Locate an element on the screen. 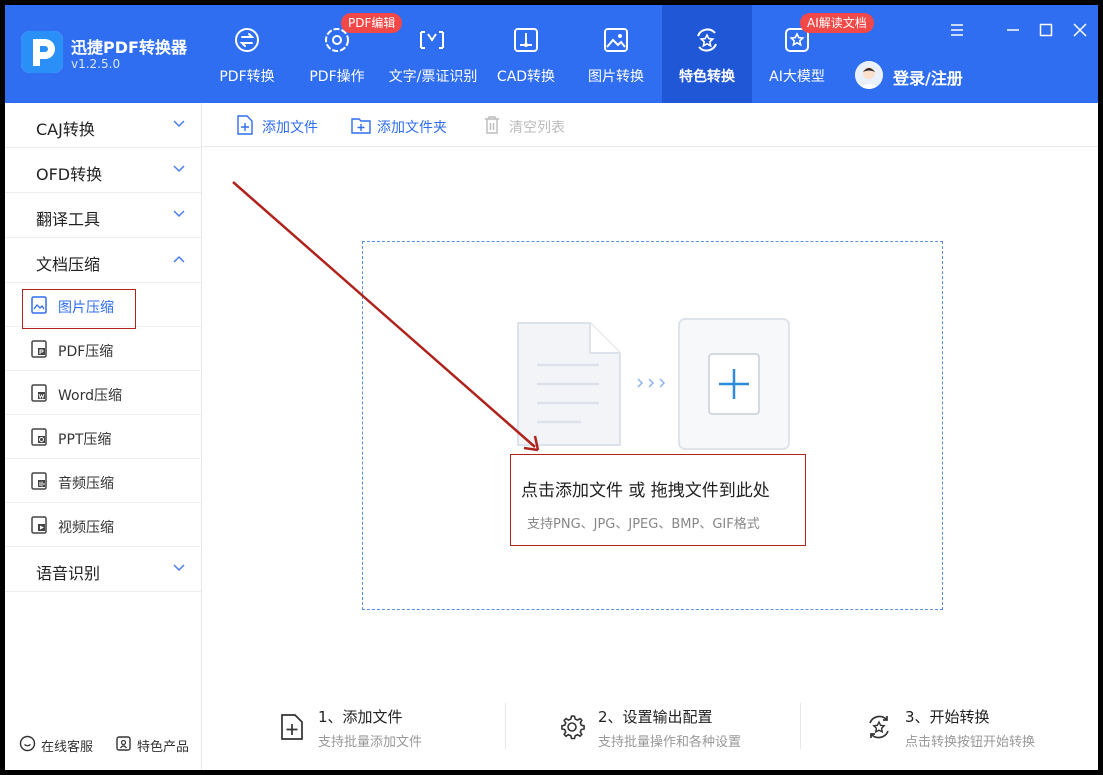  chat-icon is located at coordinates (27, 743).